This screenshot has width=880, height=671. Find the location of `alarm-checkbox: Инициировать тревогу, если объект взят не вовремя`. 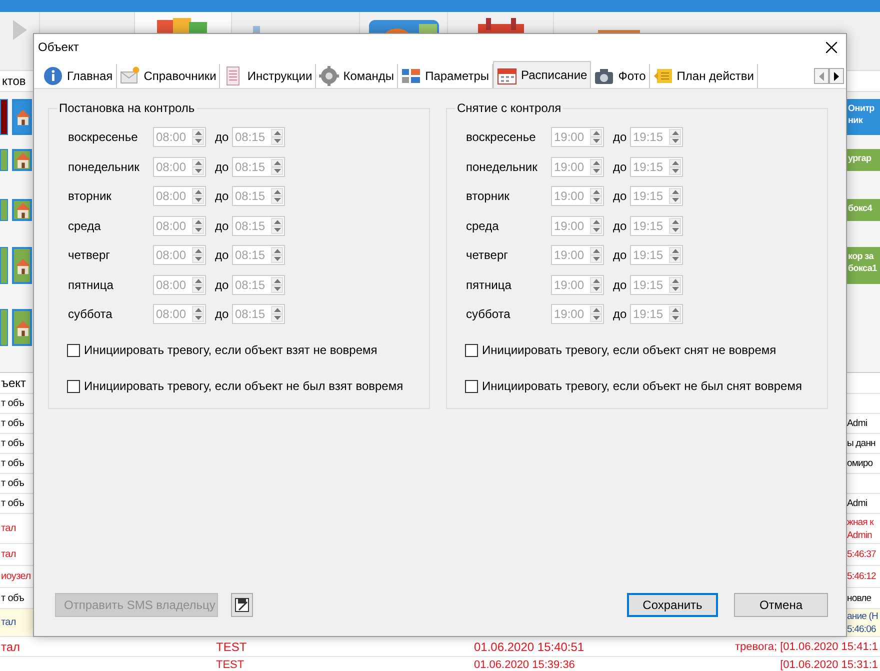

alarm-checkbox: Инициировать тревогу, если объект взят не вовремя is located at coordinates (248, 350).